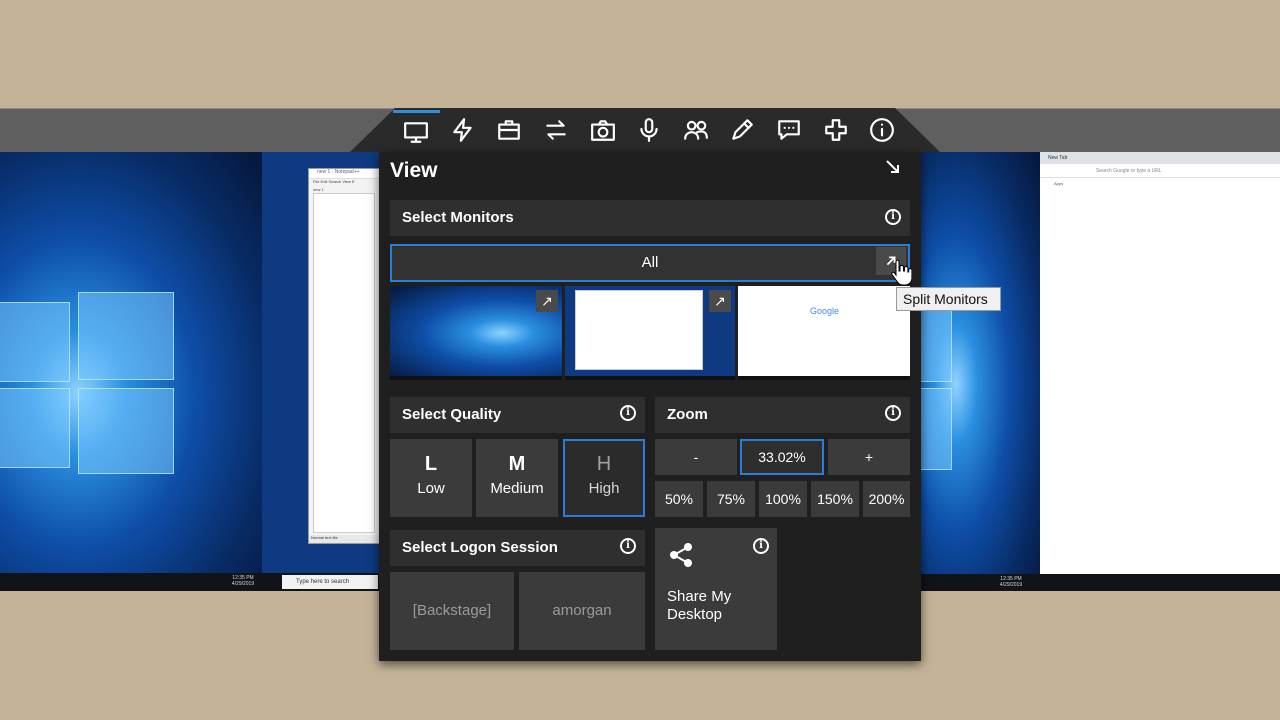 The height and width of the screenshot is (720, 1280). What do you see at coordinates (650, 218) in the screenshot?
I see `select-monitors-header: Select Monitors` at bounding box center [650, 218].